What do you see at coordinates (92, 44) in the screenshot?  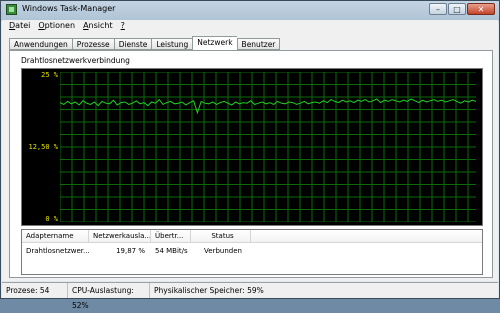 I see `tab-prozesse: Prozesse` at bounding box center [92, 44].